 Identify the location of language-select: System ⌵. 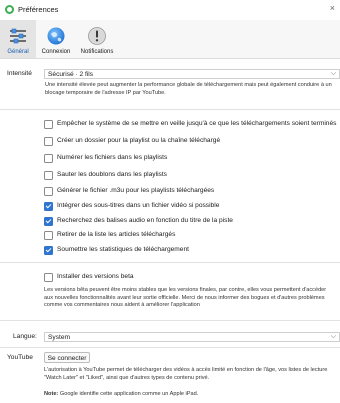
(192, 337).